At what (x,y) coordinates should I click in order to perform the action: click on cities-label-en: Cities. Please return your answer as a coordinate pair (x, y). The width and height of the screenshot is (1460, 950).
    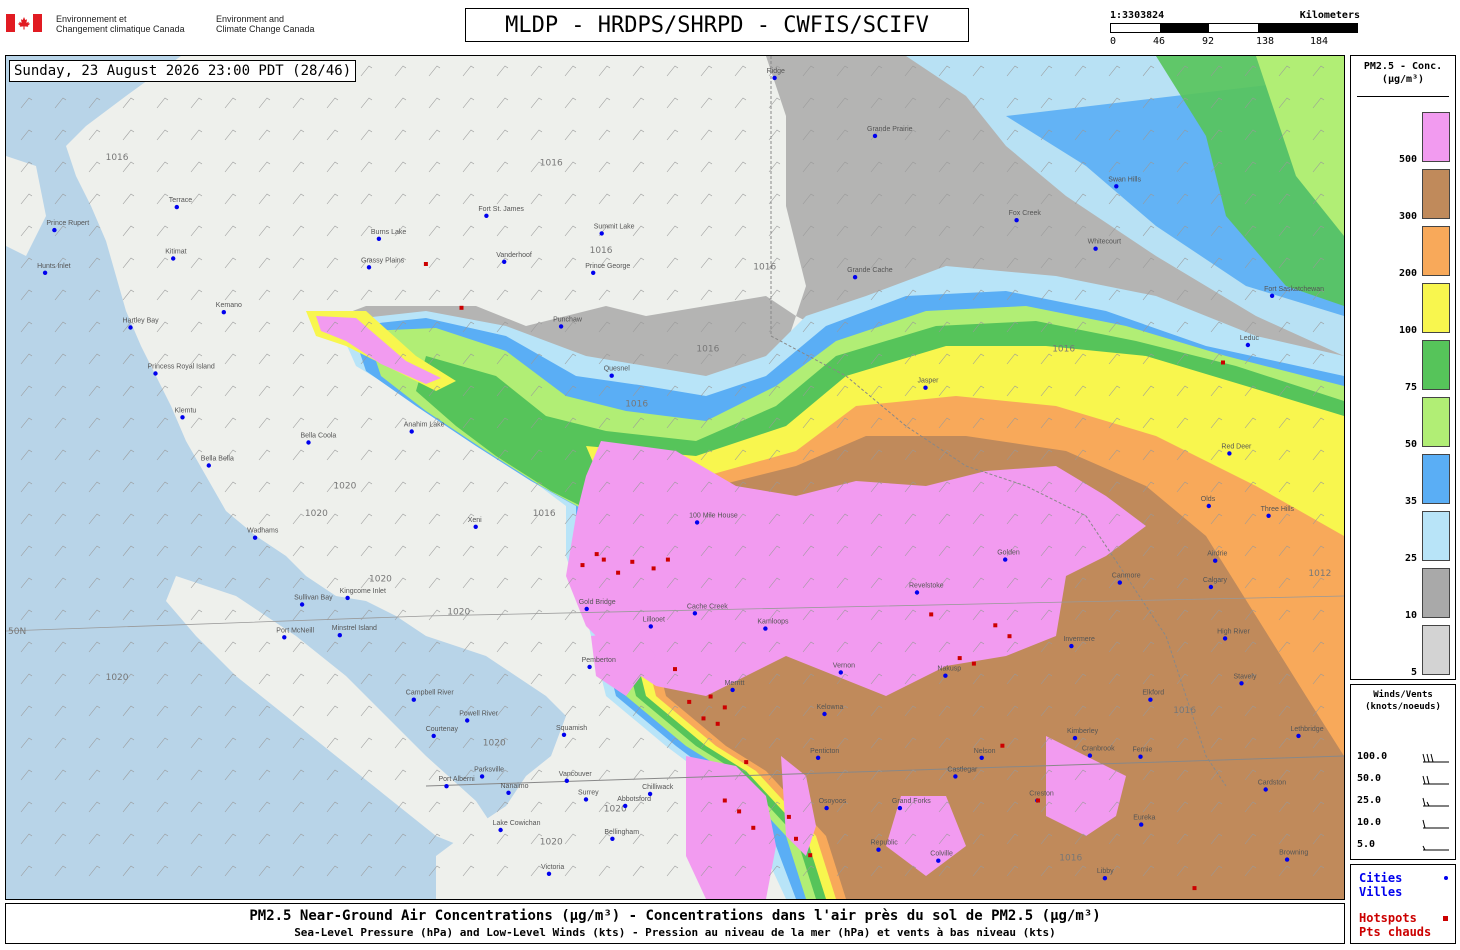
    Looking at the image, I should click on (1381, 878).